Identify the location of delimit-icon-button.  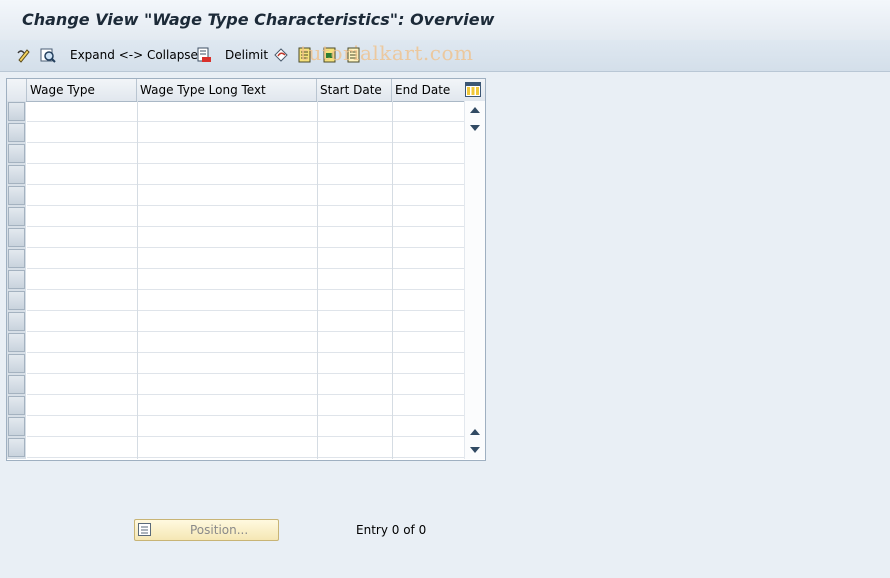
(204, 55).